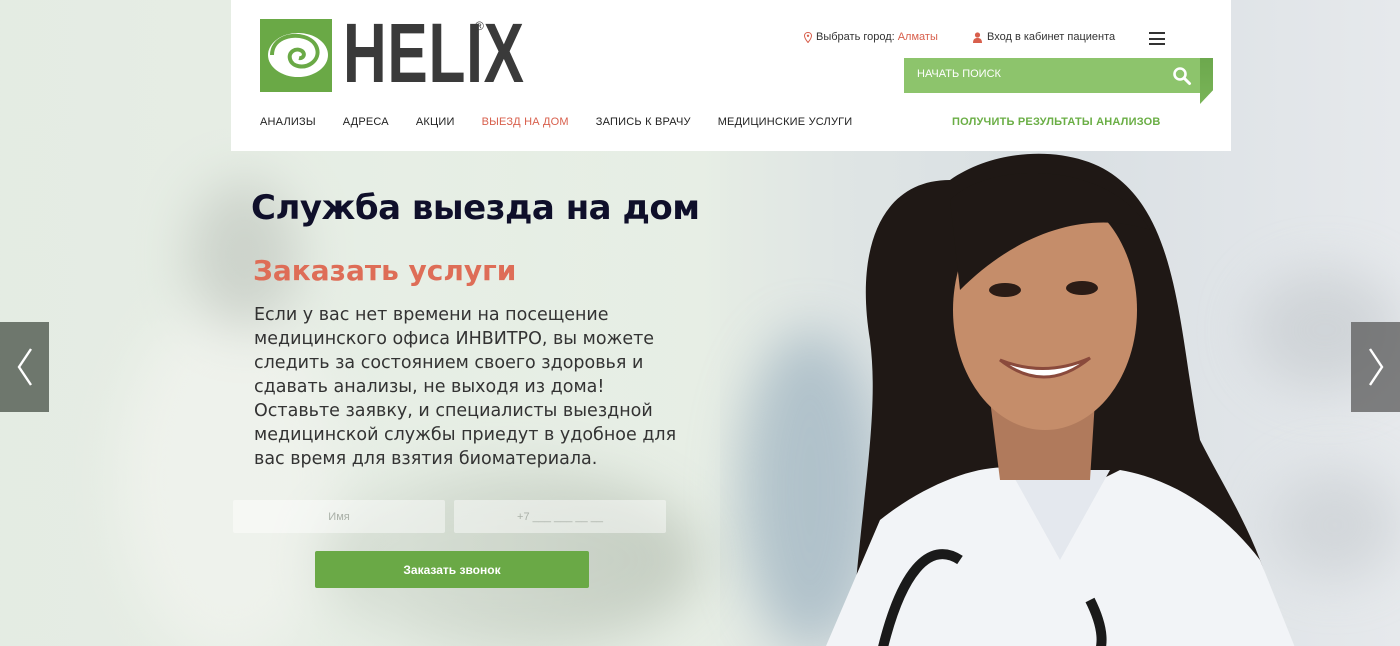  What do you see at coordinates (525, 122) in the screenshot?
I see `nav-item-home-visit: ВЫЕЗД НА ДОМ` at bounding box center [525, 122].